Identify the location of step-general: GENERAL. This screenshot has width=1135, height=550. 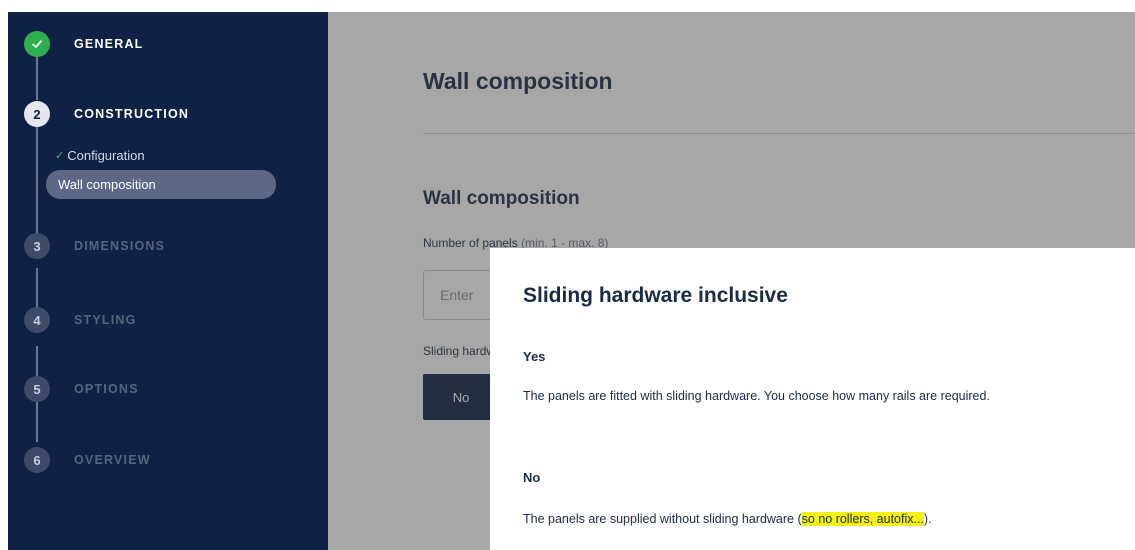
(84, 44).